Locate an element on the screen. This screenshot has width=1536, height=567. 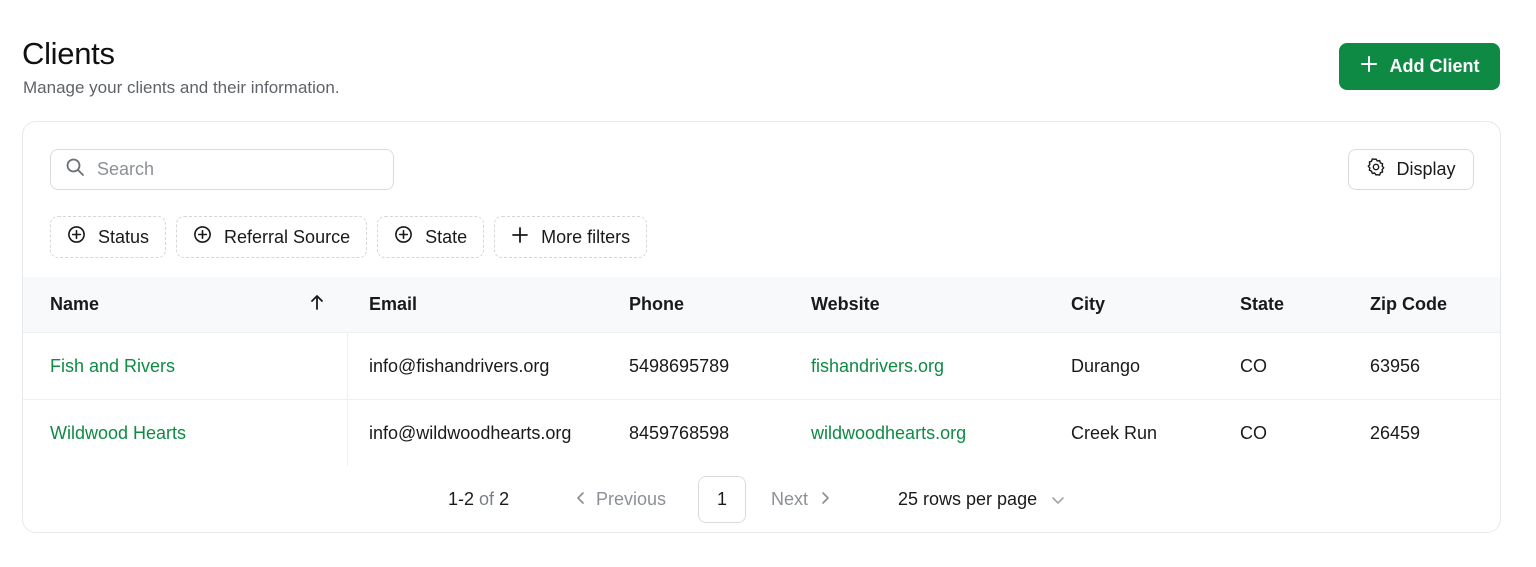
client-website-link: wildwoodhearts.org is located at coordinates (888, 433).